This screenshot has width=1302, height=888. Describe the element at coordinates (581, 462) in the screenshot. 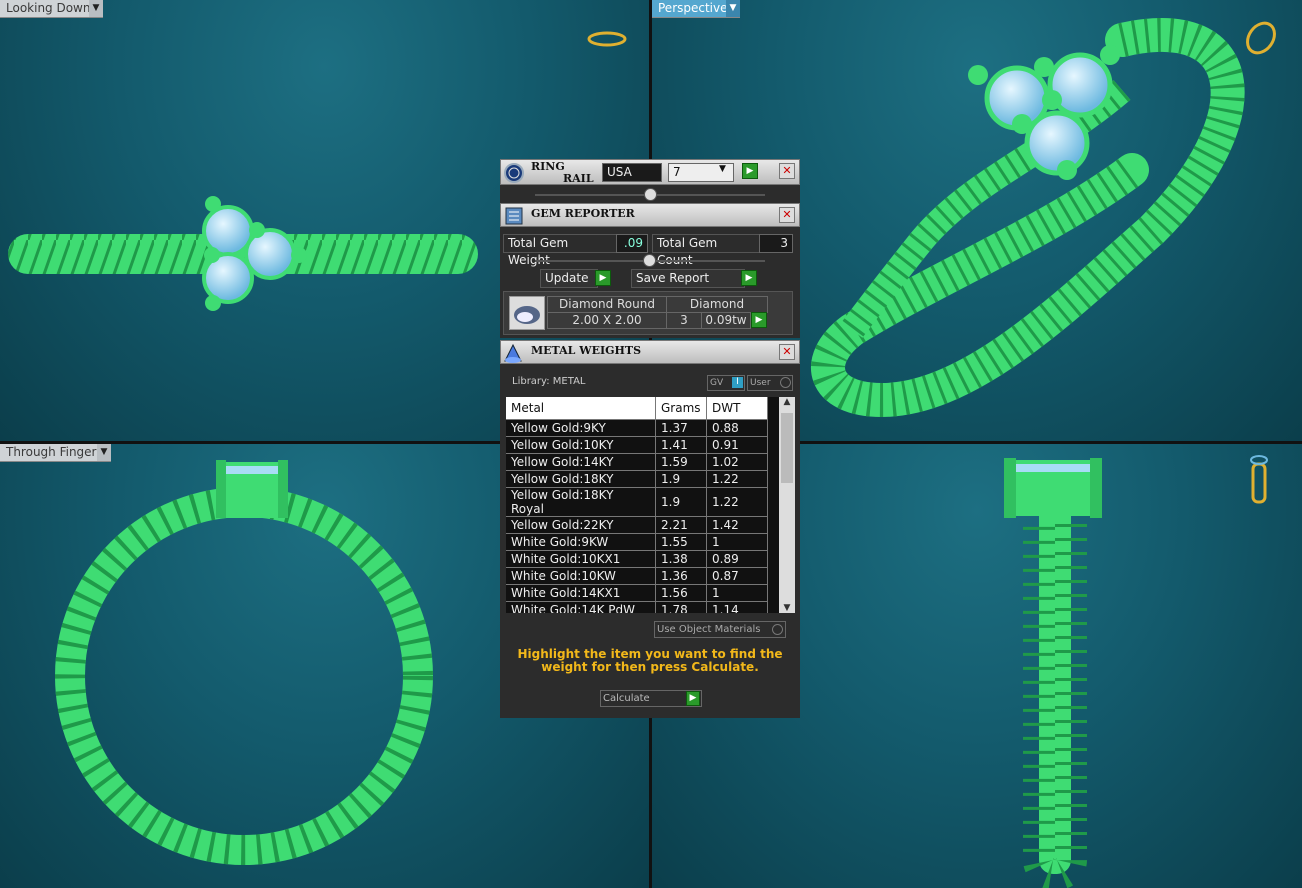

I see `metal-name: Yellow Gold:14KY` at that location.